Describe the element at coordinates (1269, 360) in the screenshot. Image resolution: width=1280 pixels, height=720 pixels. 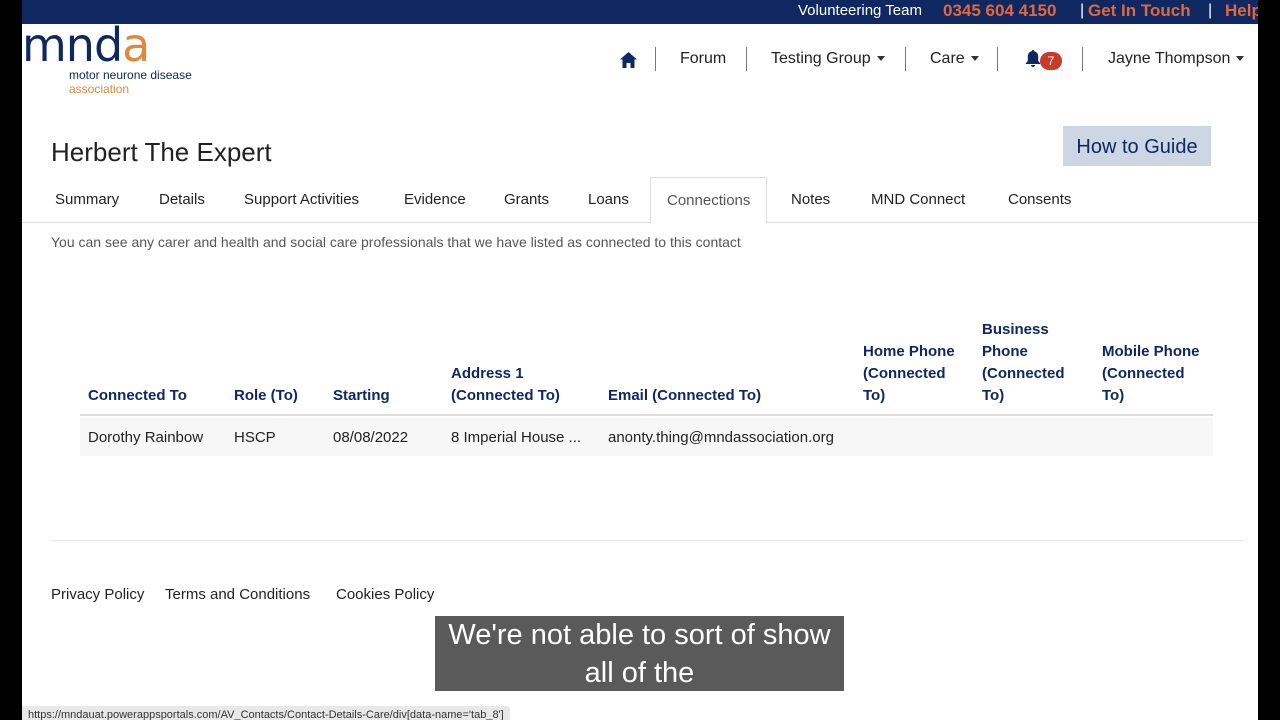
I see `video-letterbox-right` at that location.